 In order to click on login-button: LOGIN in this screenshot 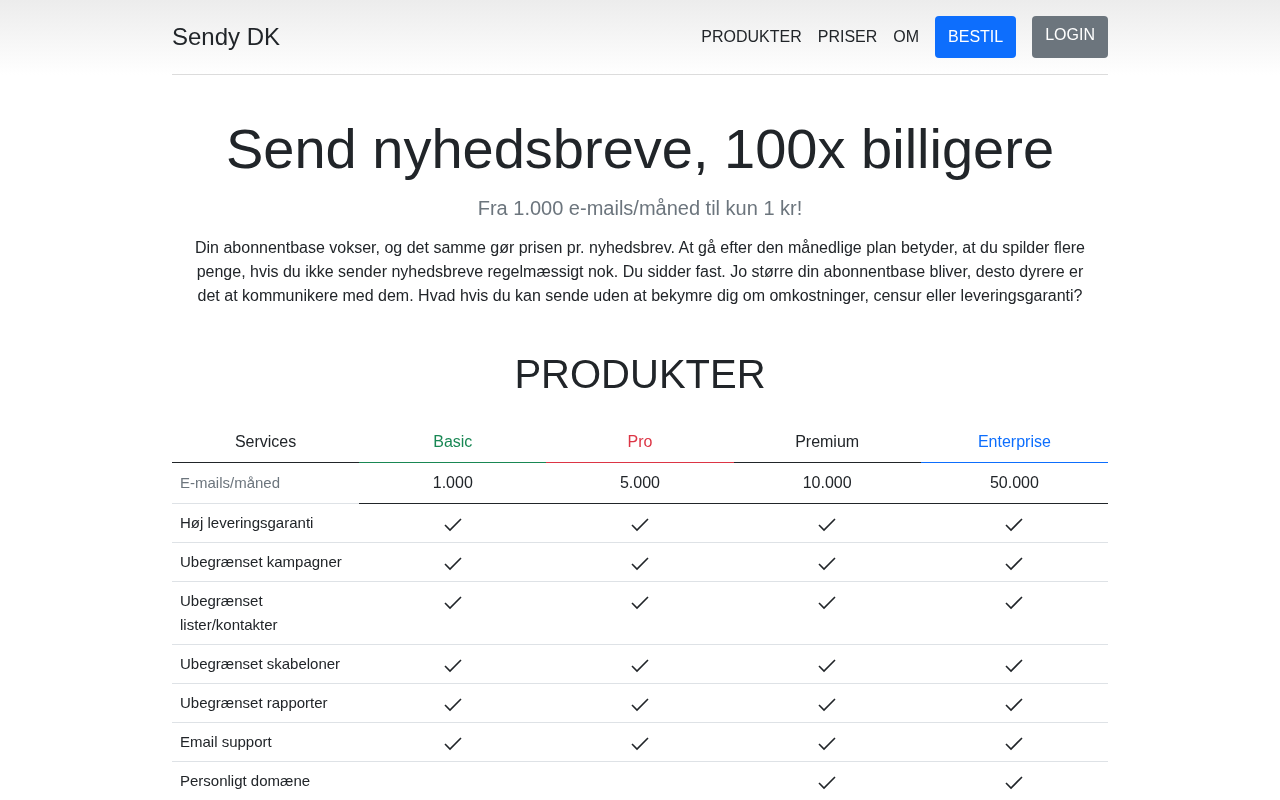, I will do `click(1070, 37)`.